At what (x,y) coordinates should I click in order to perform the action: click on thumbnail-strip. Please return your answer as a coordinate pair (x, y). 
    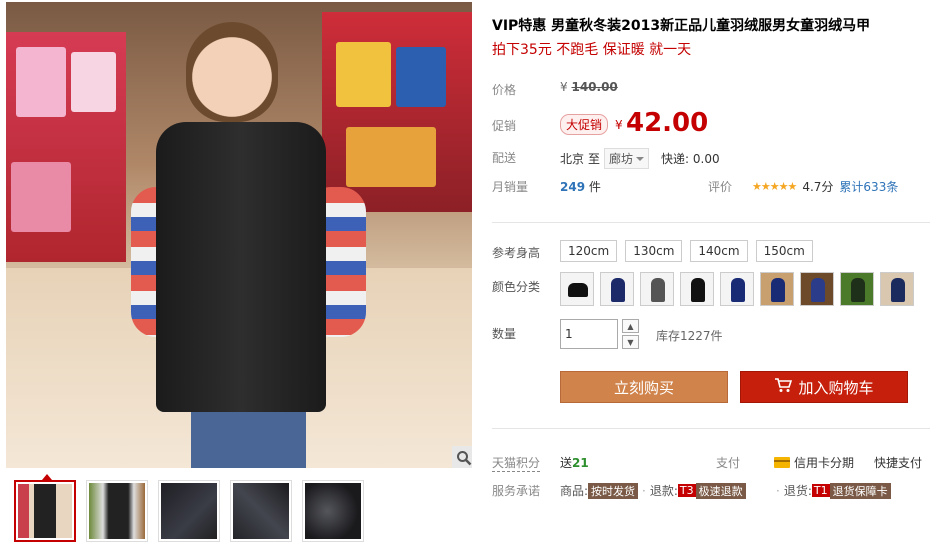
    Looking at the image, I should click on (189, 508).